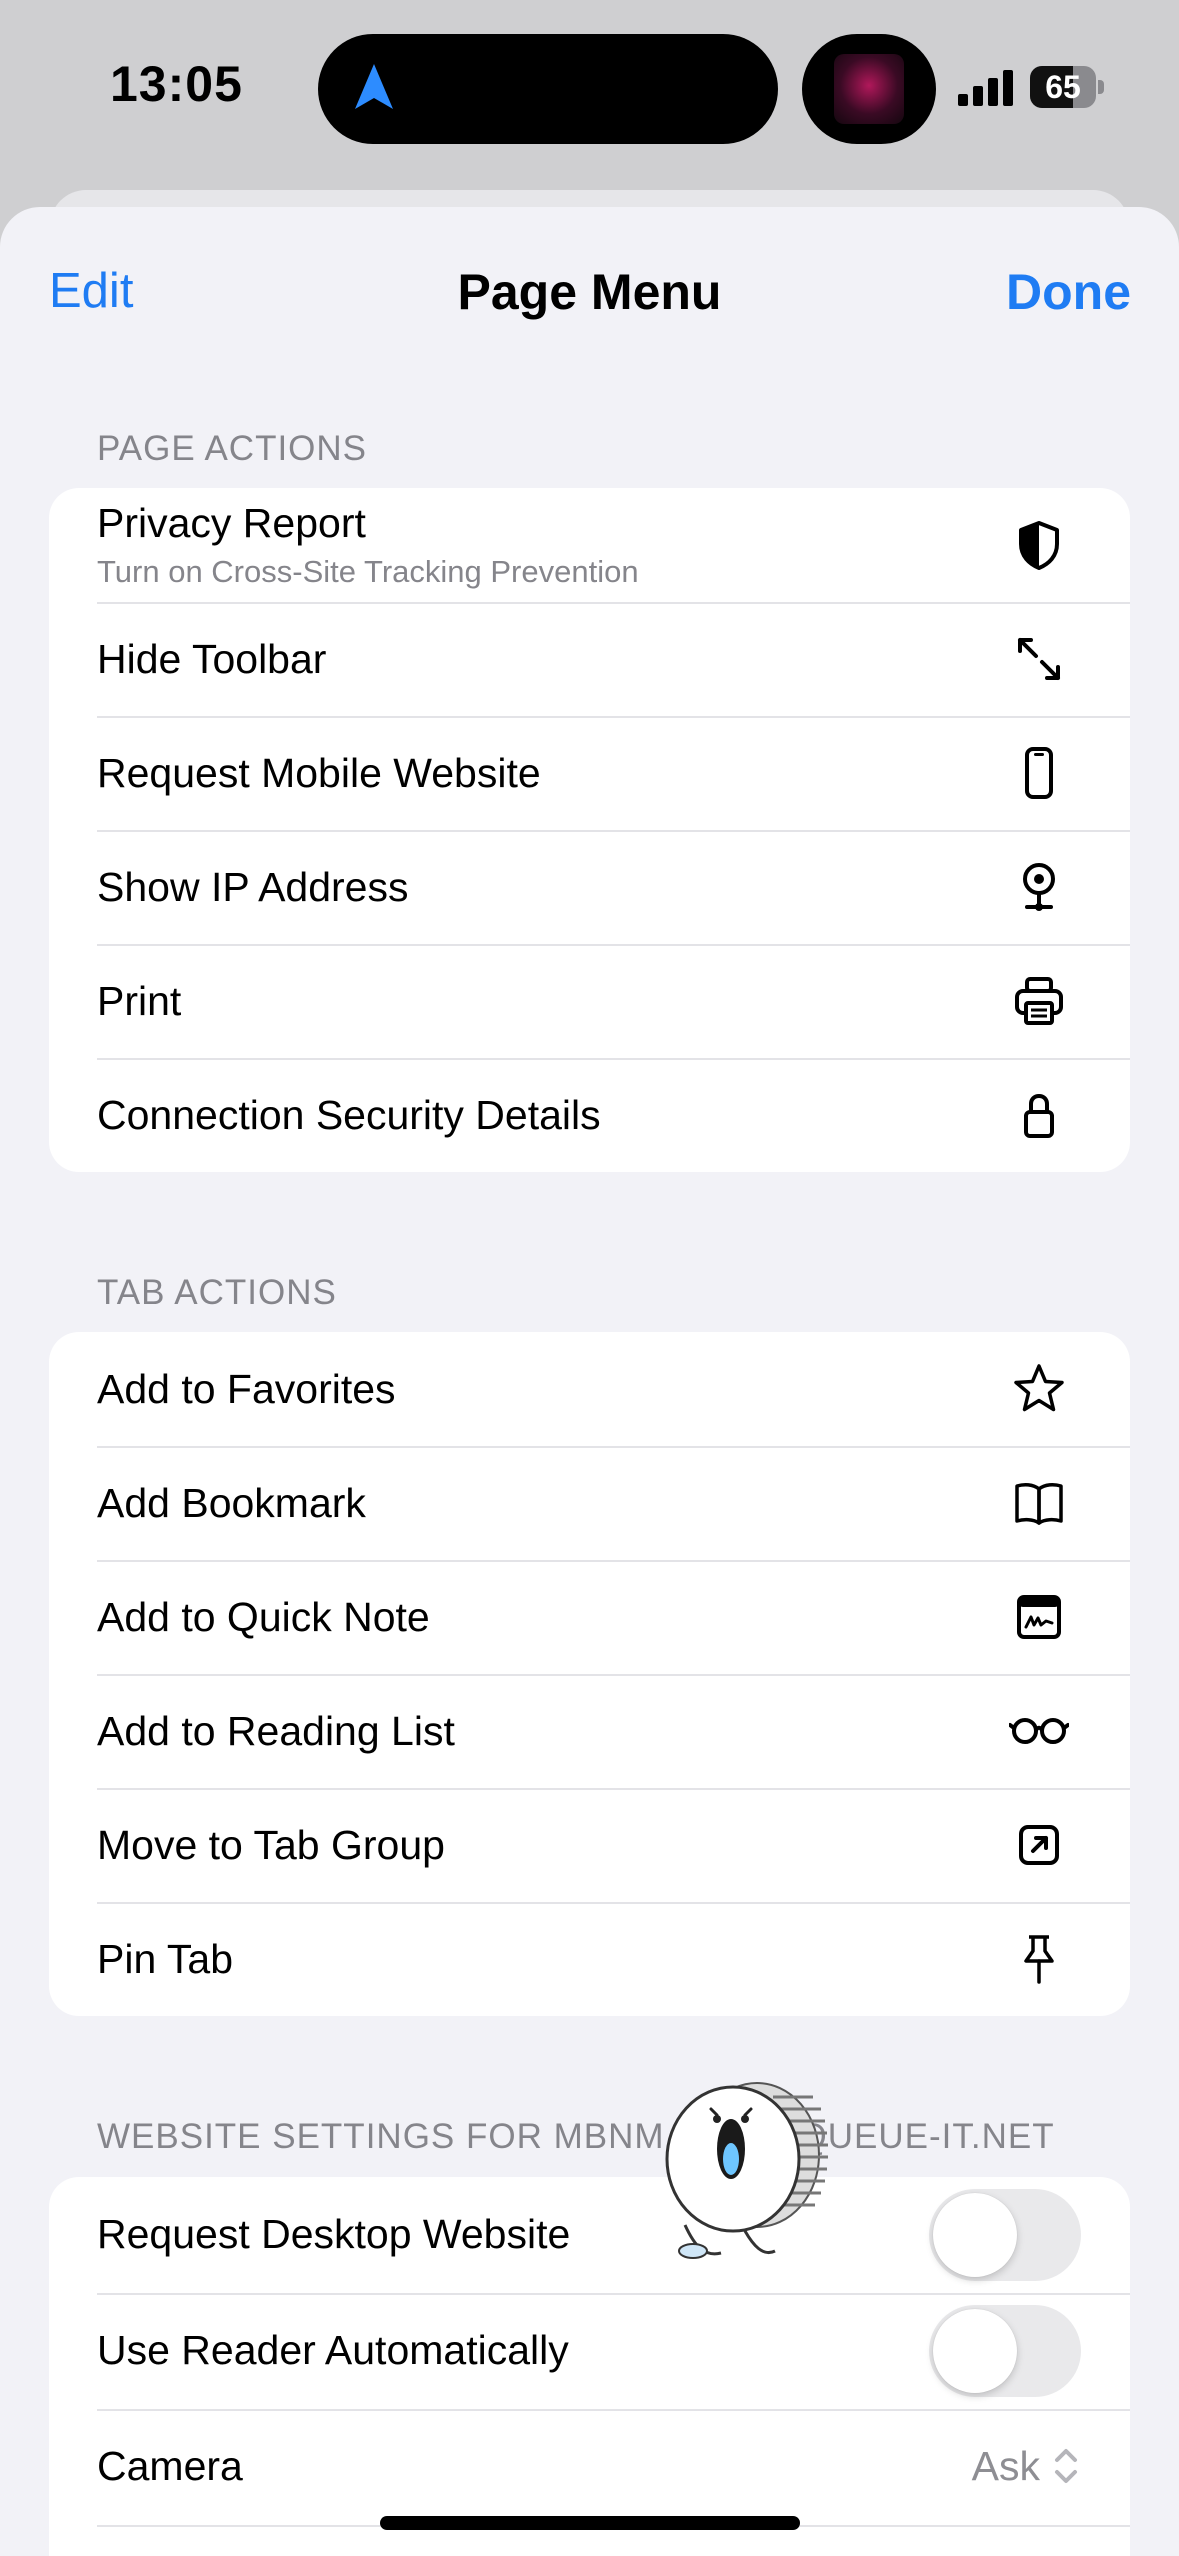 This screenshot has width=1179, height=2556. What do you see at coordinates (1039, 1115) in the screenshot?
I see `lock-icon` at bounding box center [1039, 1115].